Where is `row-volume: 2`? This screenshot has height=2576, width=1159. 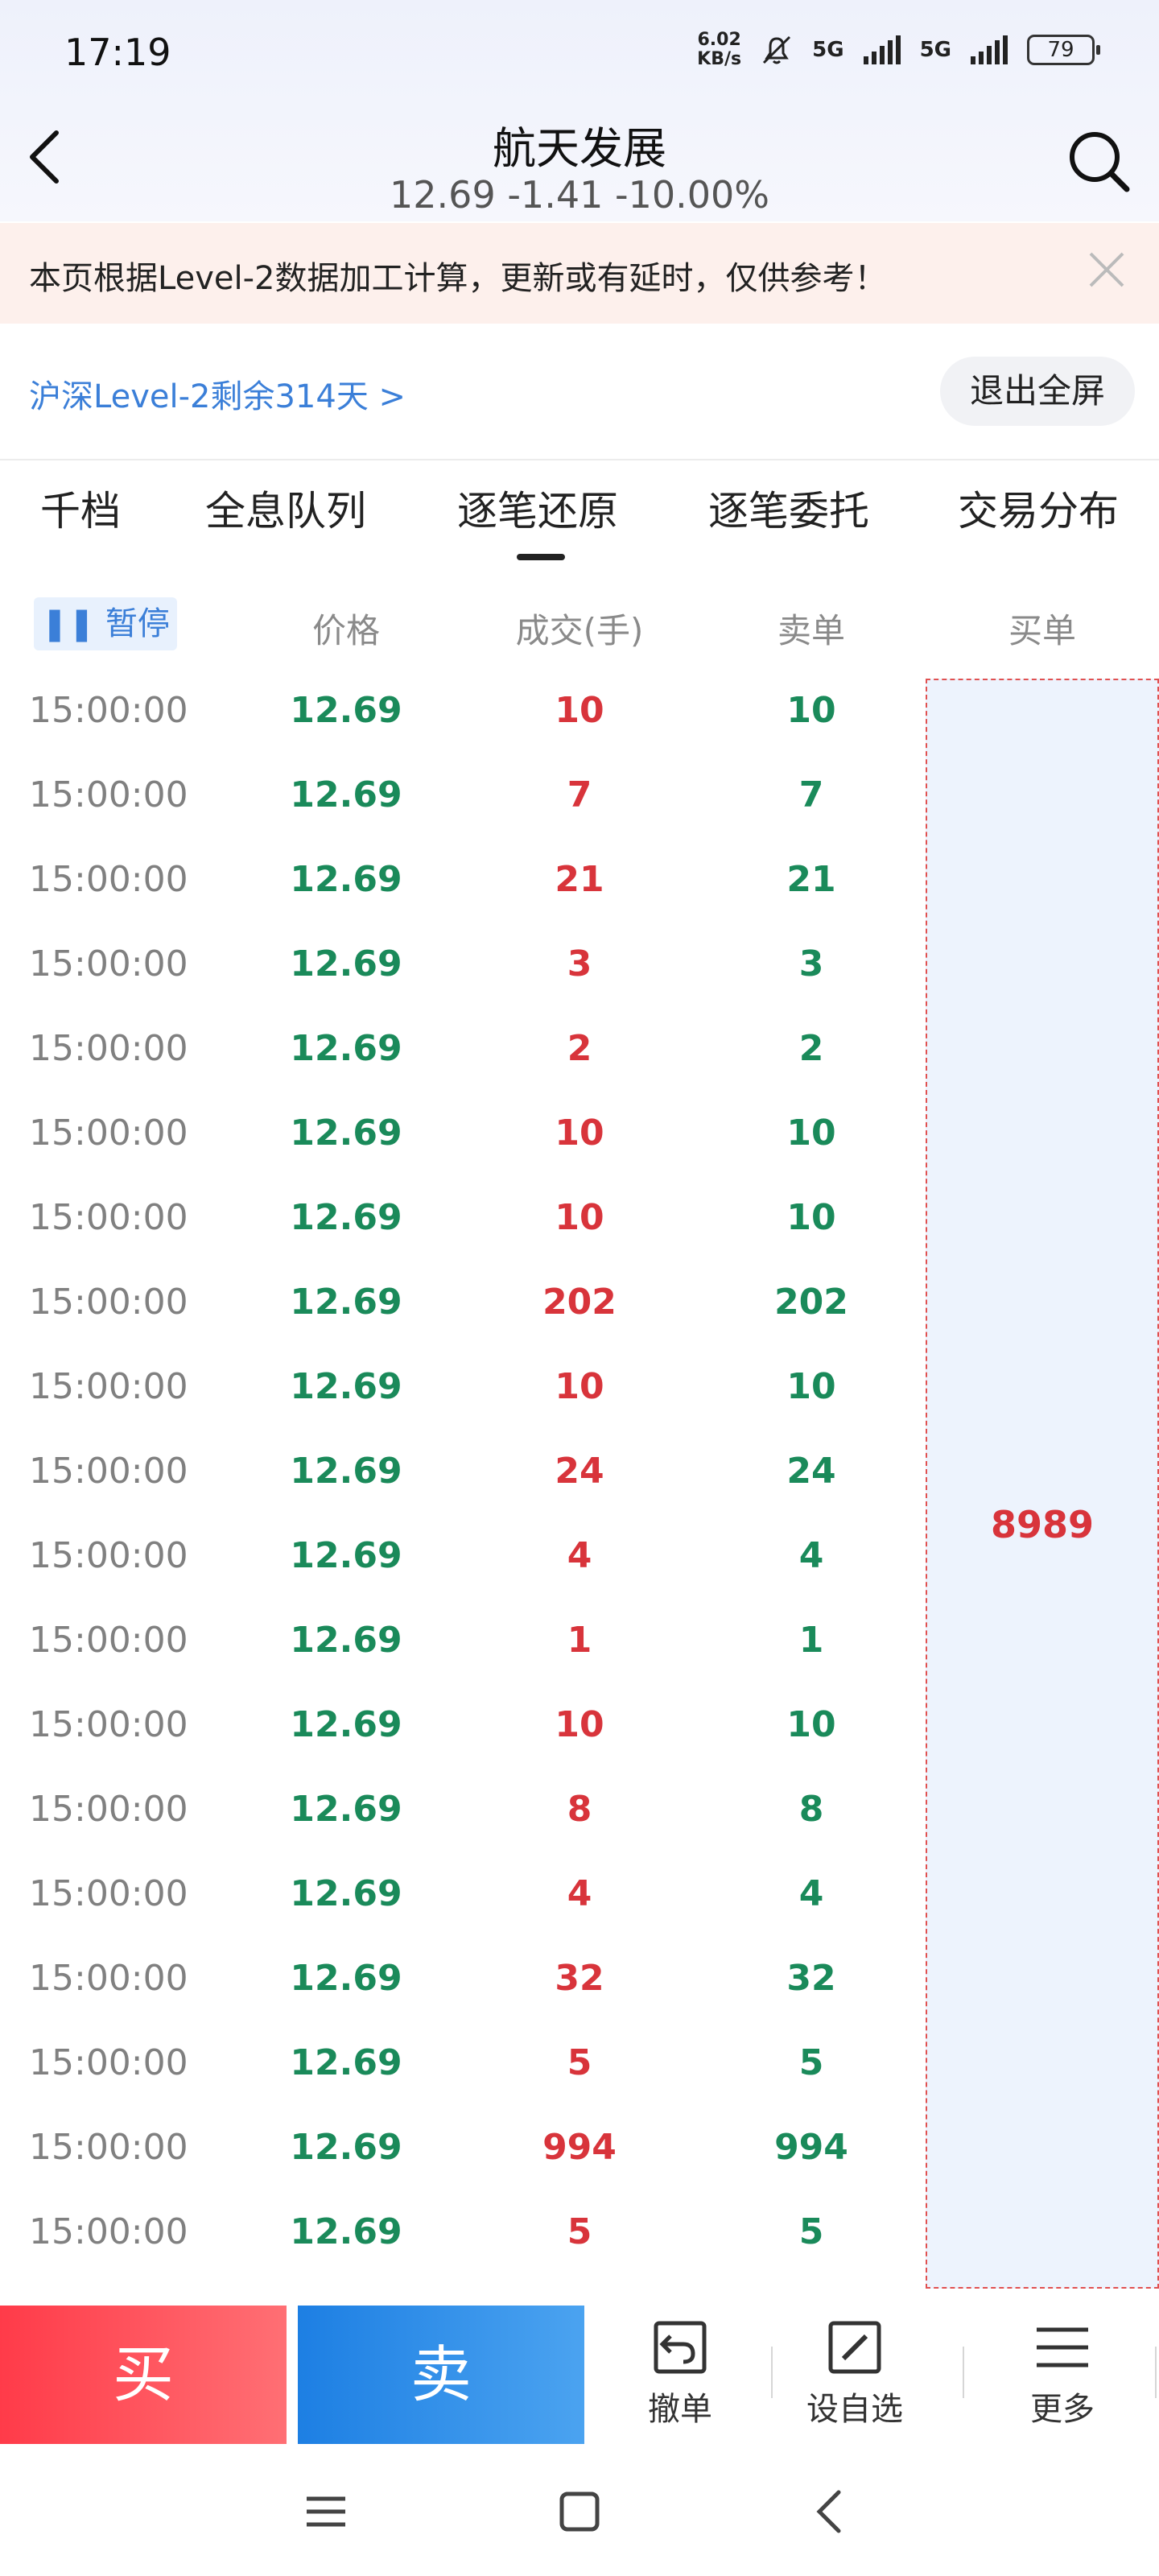 row-volume: 2 is located at coordinates (579, 1048).